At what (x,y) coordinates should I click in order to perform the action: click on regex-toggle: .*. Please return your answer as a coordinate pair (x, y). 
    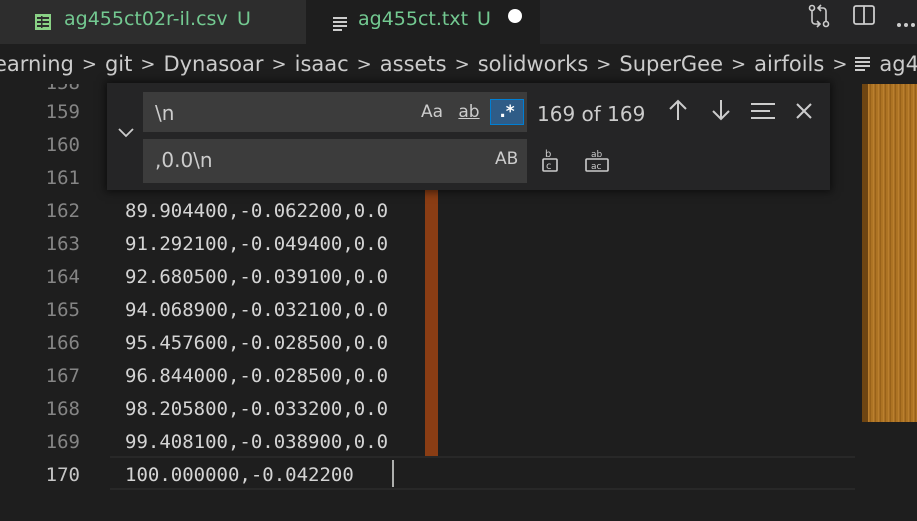
    Looking at the image, I should click on (507, 112).